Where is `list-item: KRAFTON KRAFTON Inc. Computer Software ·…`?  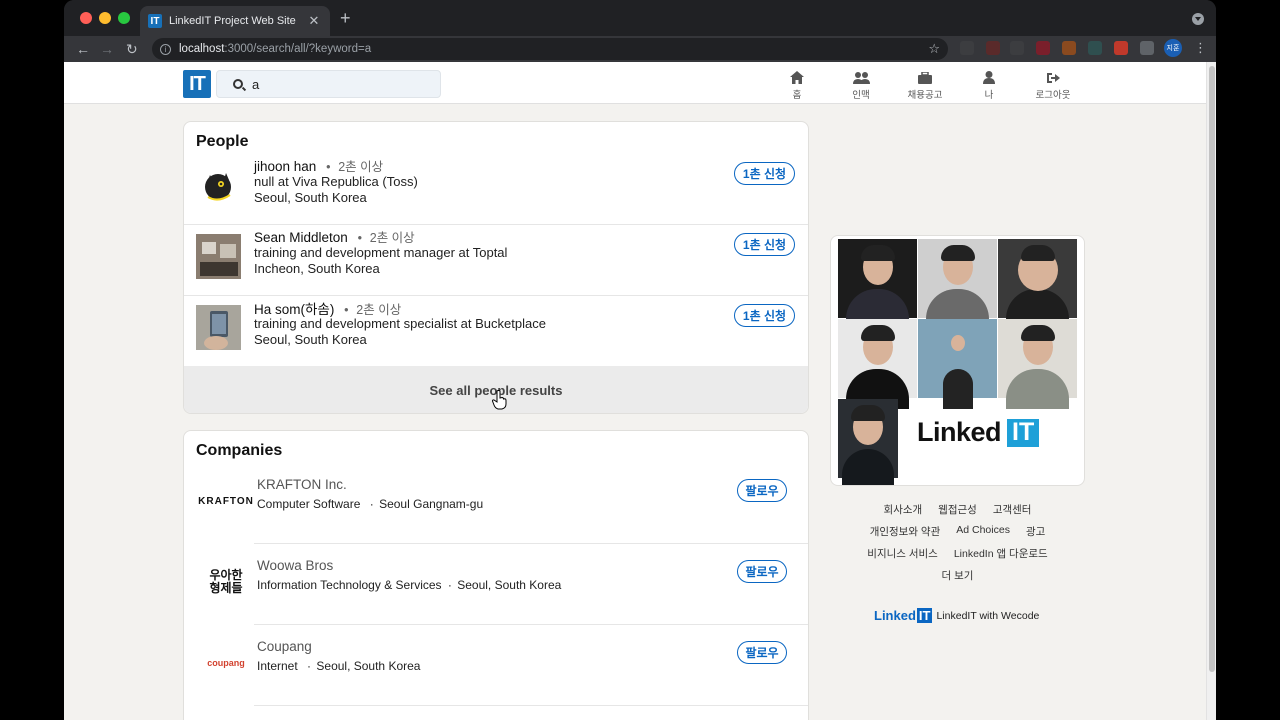 list-item: KRAFTON KRAFTON Inc. Computer Software ·… is located at coordinates (496, 503).